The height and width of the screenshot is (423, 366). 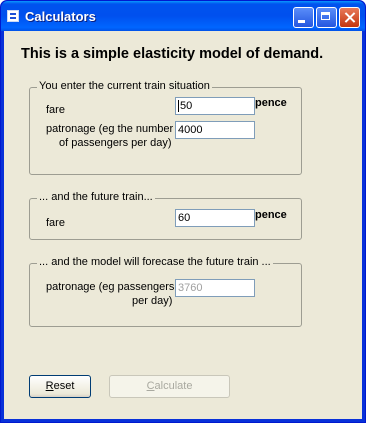 I want to click on calculate-button: Calculate, so click(x=169, y=386).